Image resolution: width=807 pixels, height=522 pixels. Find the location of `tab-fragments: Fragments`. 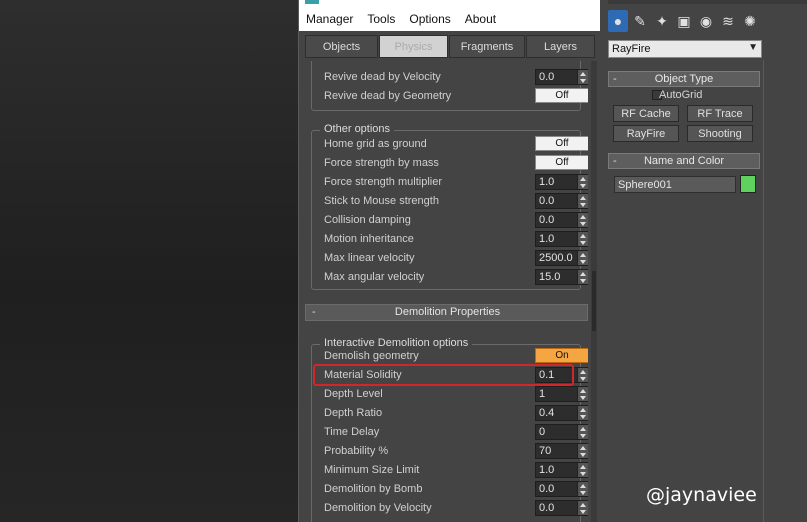

tab-fragments: Fragments is located at coordinates (487, 46).